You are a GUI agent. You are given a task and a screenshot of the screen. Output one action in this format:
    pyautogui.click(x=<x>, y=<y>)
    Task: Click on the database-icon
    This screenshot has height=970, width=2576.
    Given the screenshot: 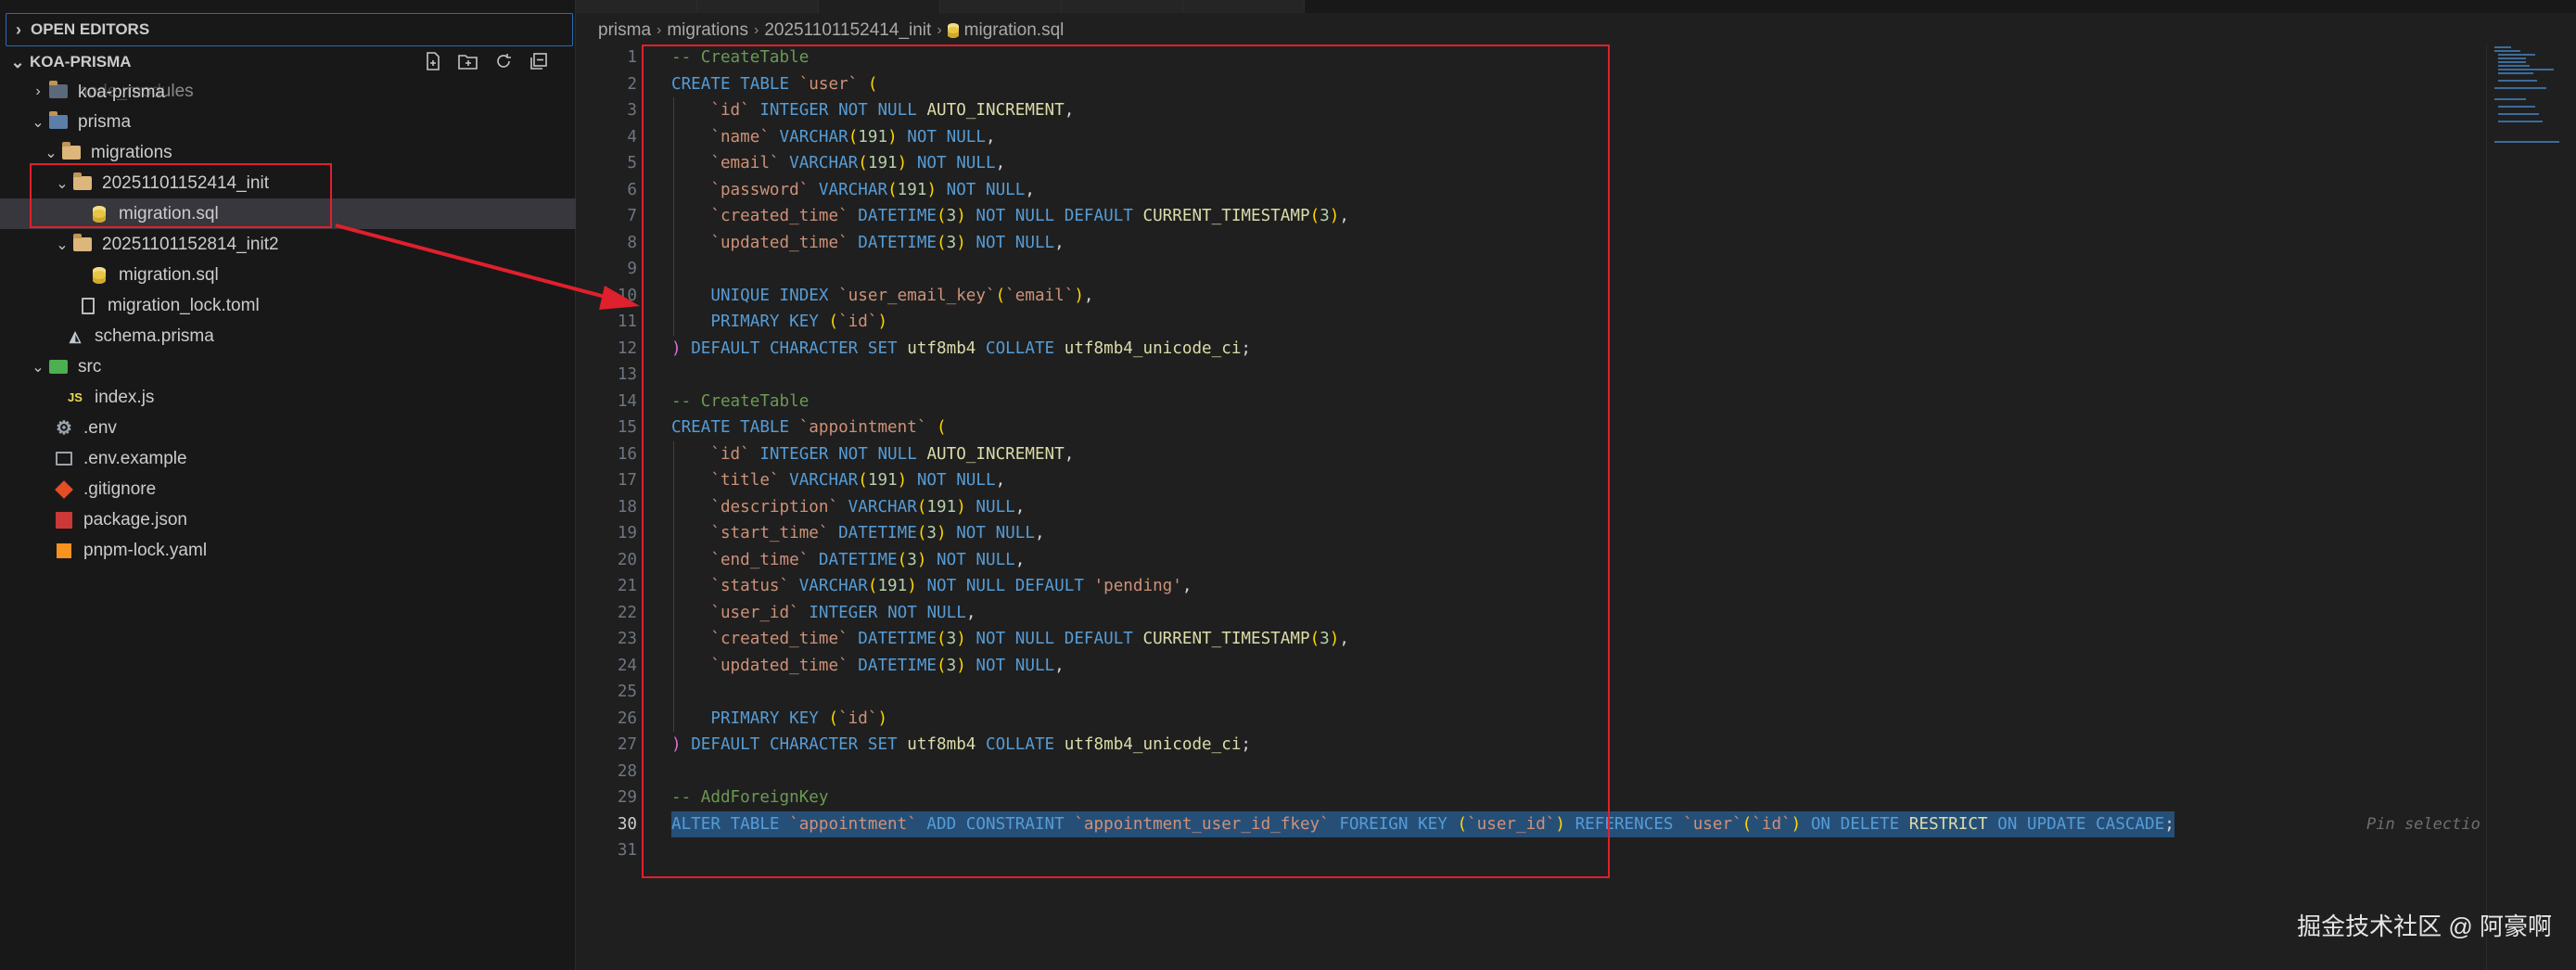 What is the action you would take?
    pyautogui.click(x=953, y=30)
    